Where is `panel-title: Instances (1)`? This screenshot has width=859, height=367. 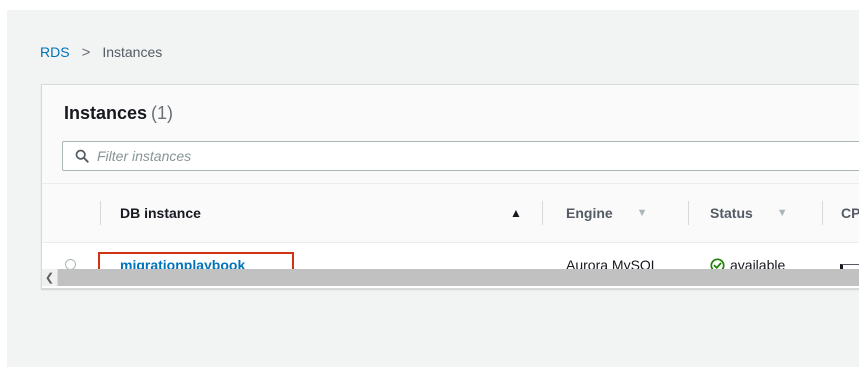 panel-title: Instances (1) is located at coordinates (118, 113).